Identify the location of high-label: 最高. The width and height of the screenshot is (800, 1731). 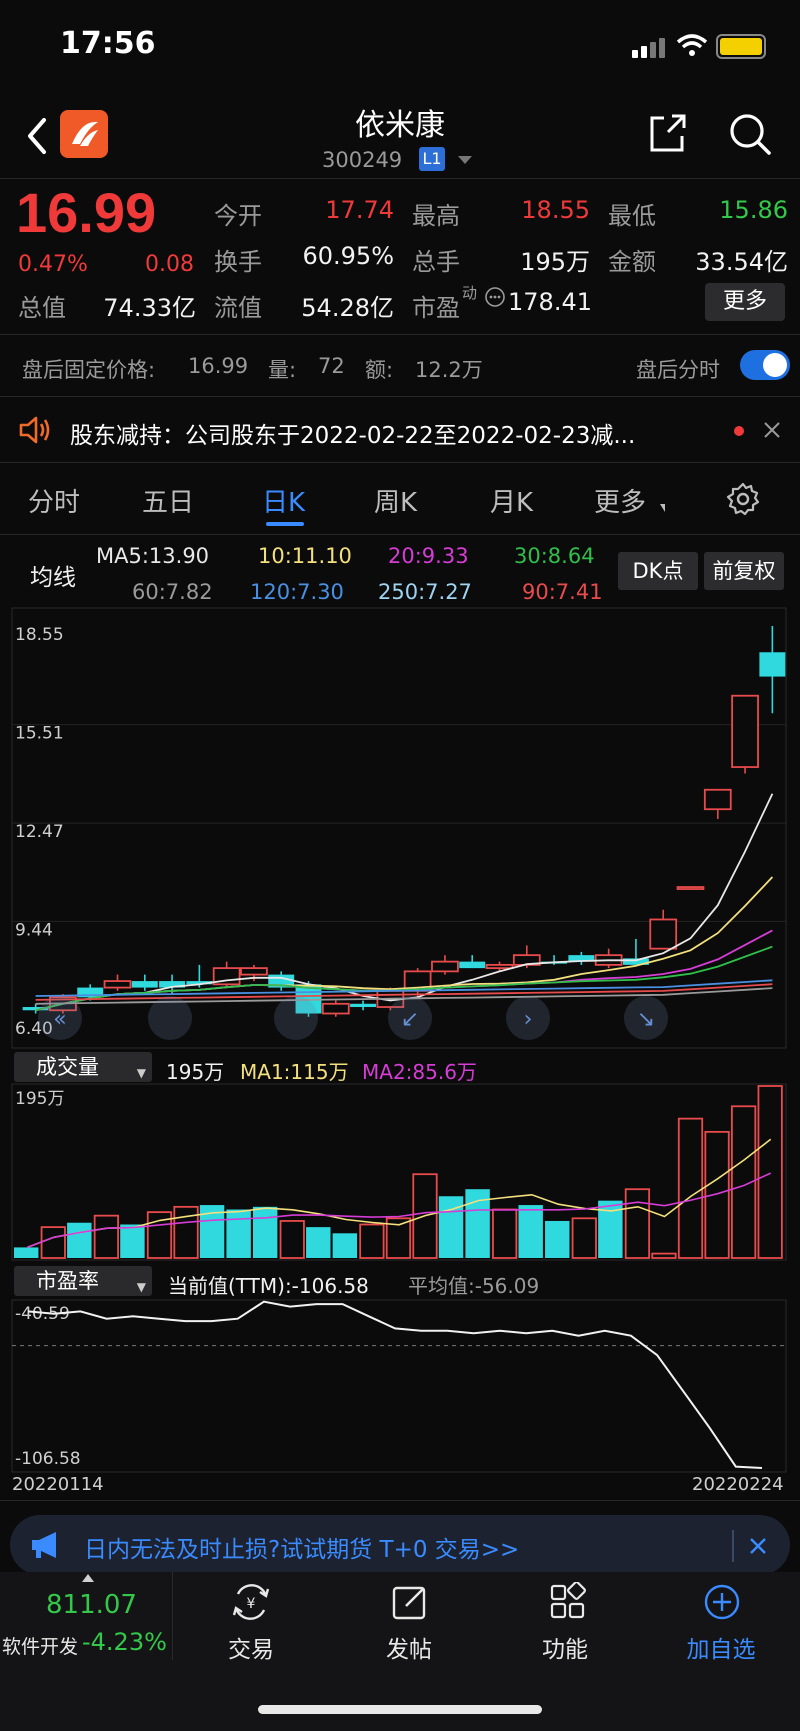
(436, 216).